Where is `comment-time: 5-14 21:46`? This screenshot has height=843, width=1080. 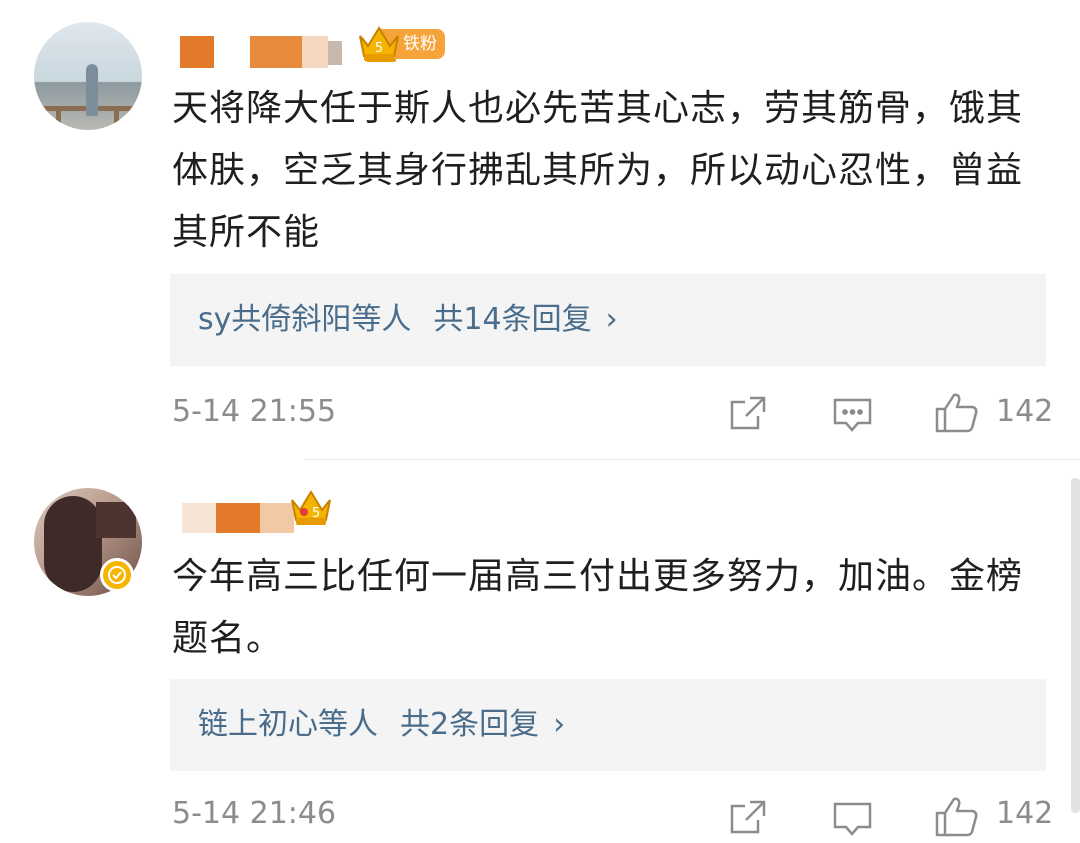 comment-time: 5-14 21:46 is located at coordinates (254, 813).